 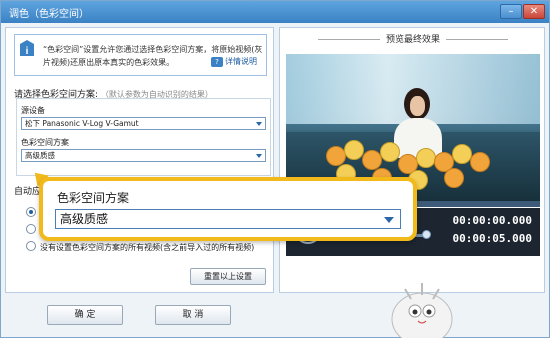 I want to click on minimize-button: –, so click(x=511, y=11).